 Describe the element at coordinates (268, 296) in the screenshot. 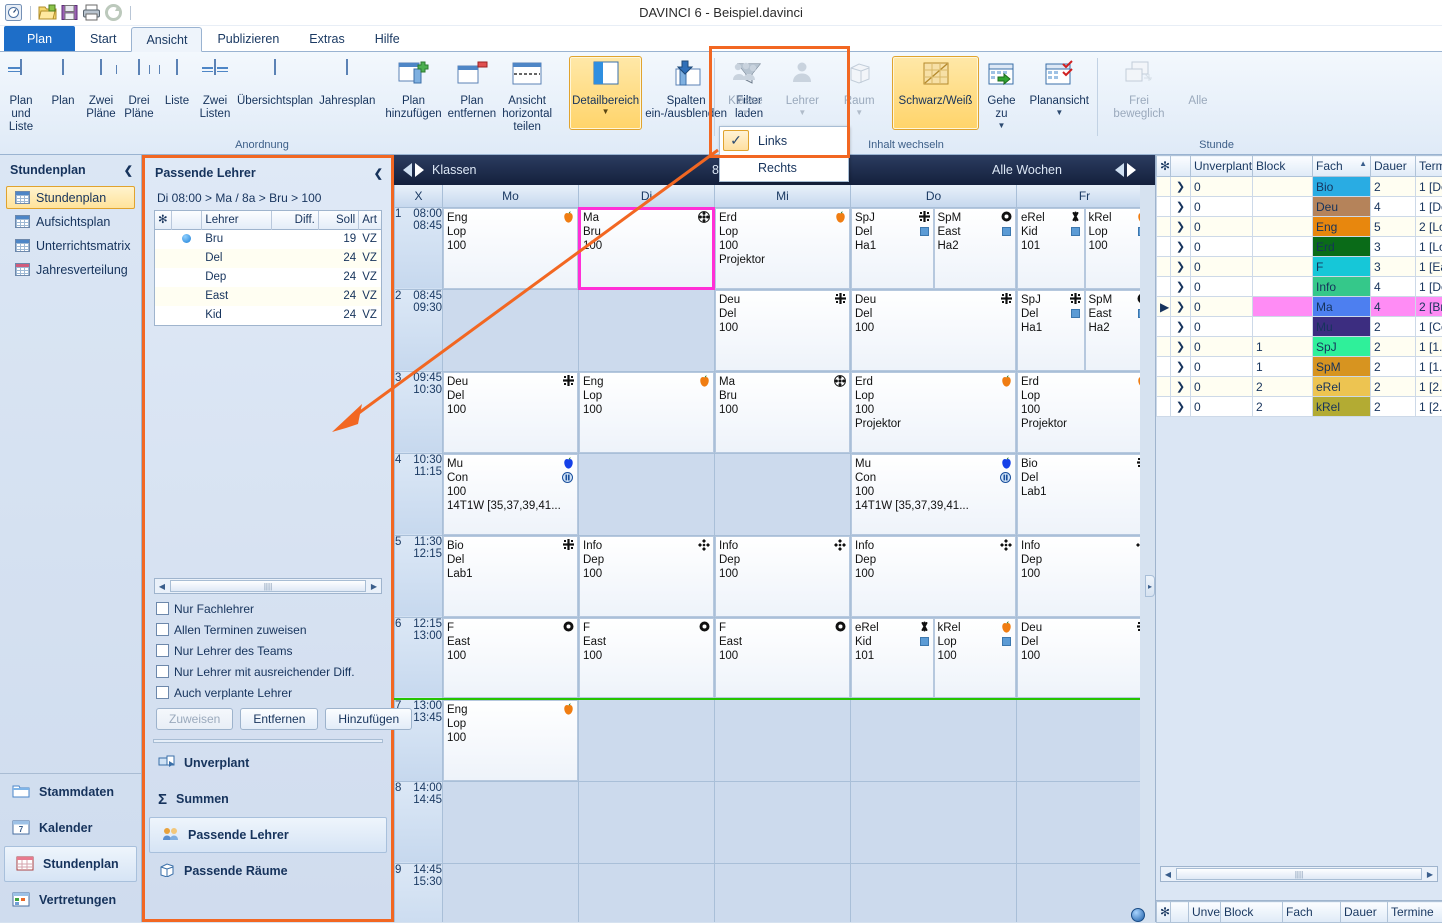

I see `table-row: East 24 VZ` at that location.